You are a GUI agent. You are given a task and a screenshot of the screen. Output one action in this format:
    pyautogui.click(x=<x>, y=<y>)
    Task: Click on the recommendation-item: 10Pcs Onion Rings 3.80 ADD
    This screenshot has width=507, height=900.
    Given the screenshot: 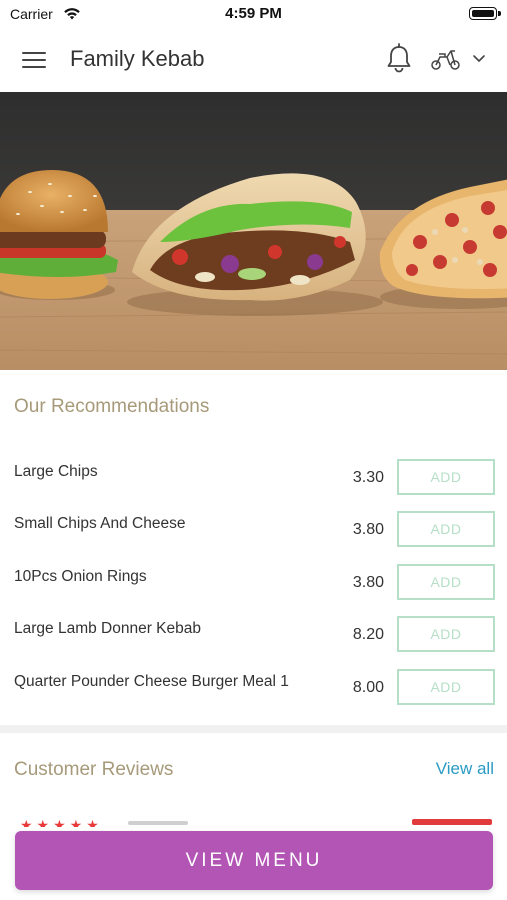 What is the action you would take?
    pyautogui.click(x=253, y=590)
    